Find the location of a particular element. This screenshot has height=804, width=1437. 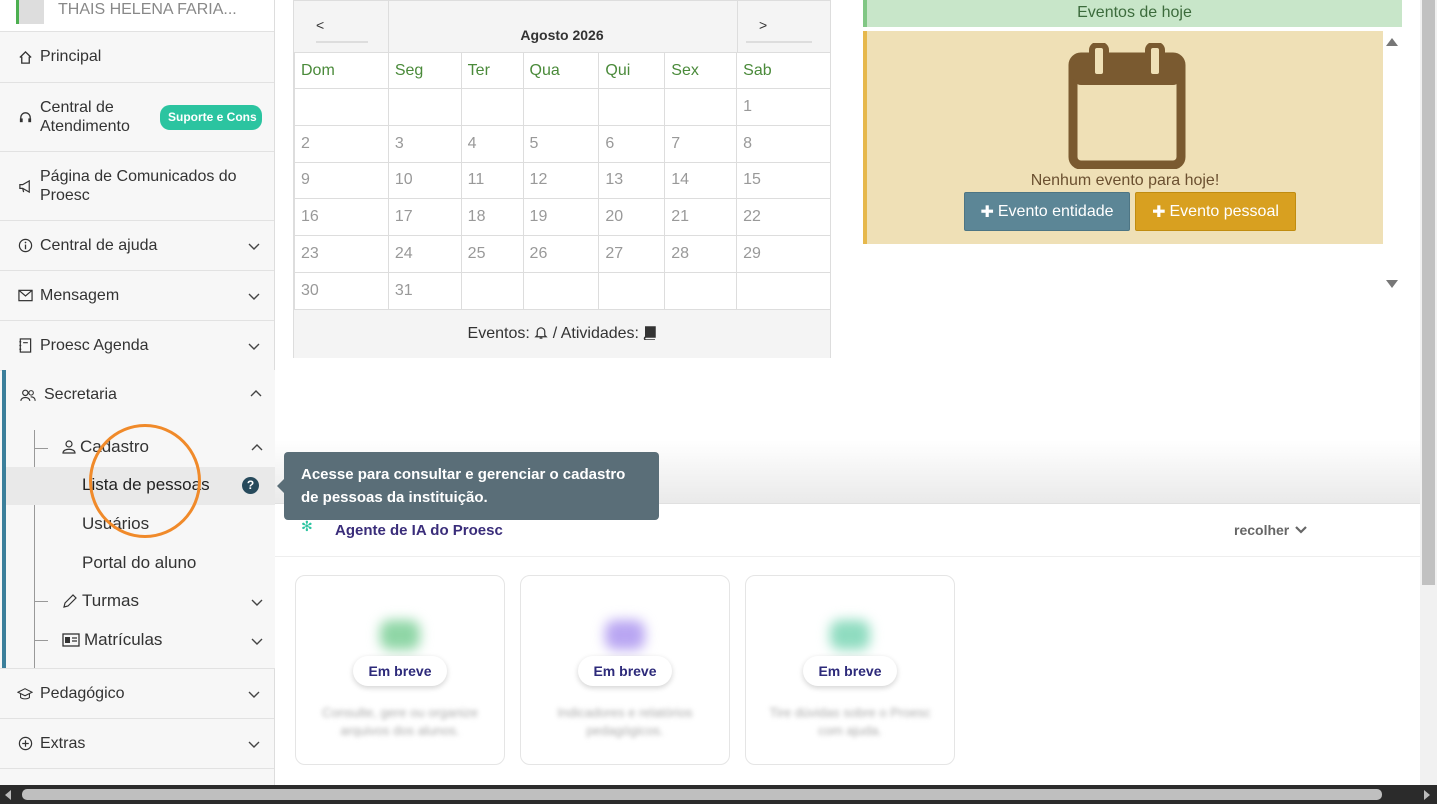

support-badge: Suporte e Cons is located at coordinates (211, 117).